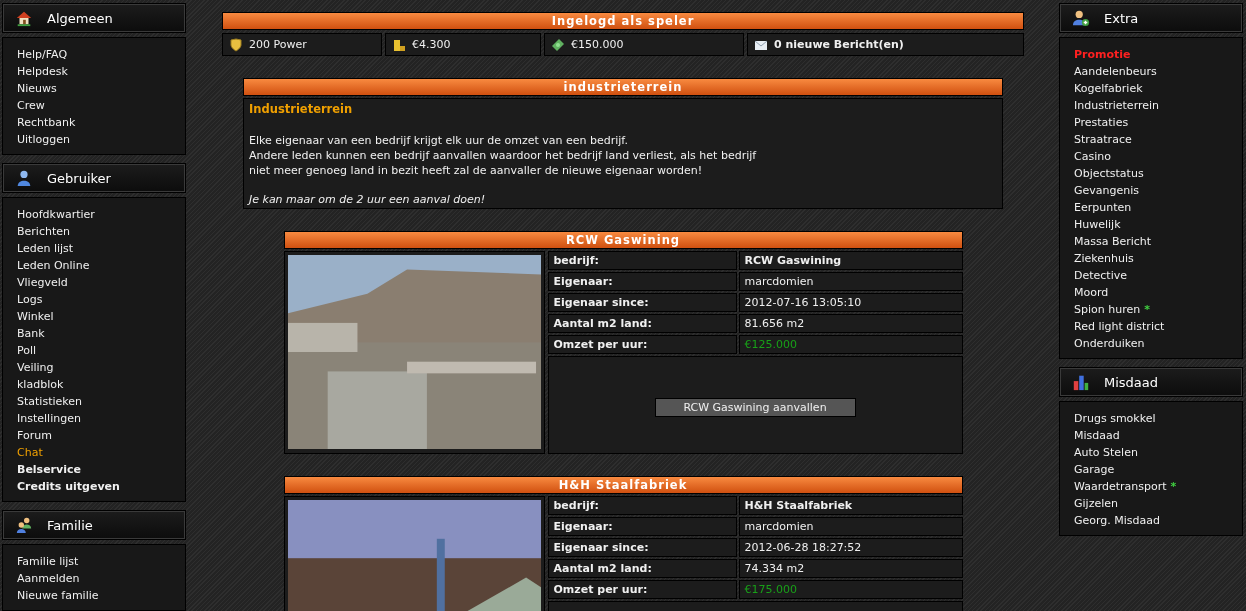 The width and height of the screenshot is (1246, 611). What do you see at coordinates (1106, 452) in the screenshot?
I see `menu-link: Auto Stelen` at bounding box center [1106, 452].